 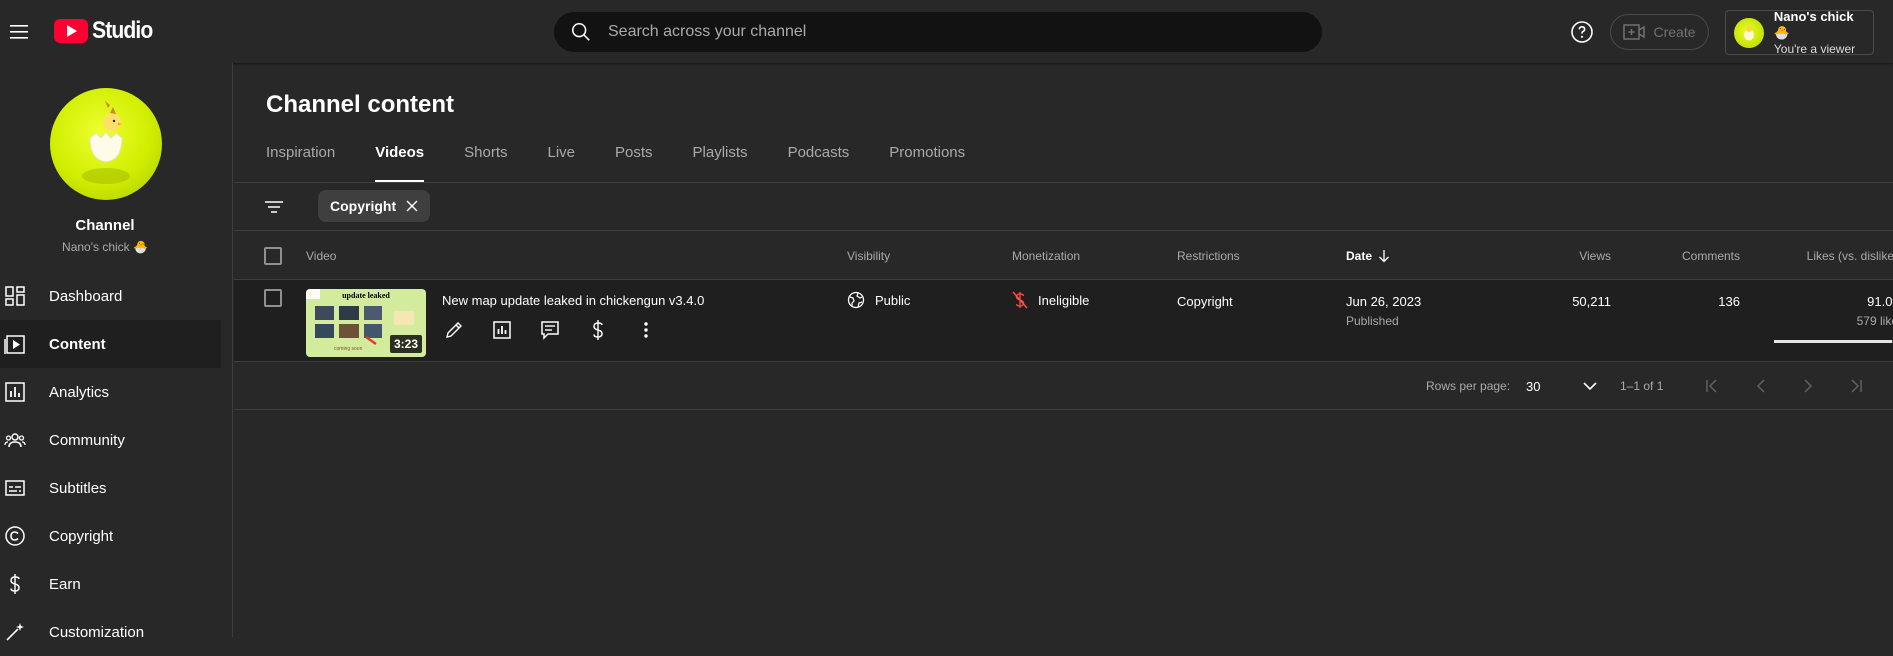 What do you see at coordinates (1591, 301) in the screenshot?
I see `views-value: 50,211` at bounding box center [1591, 301].